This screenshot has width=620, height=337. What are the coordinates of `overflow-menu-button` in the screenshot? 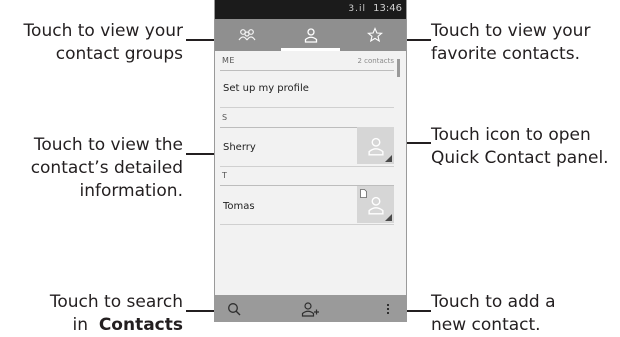 It's located at (388, 308).